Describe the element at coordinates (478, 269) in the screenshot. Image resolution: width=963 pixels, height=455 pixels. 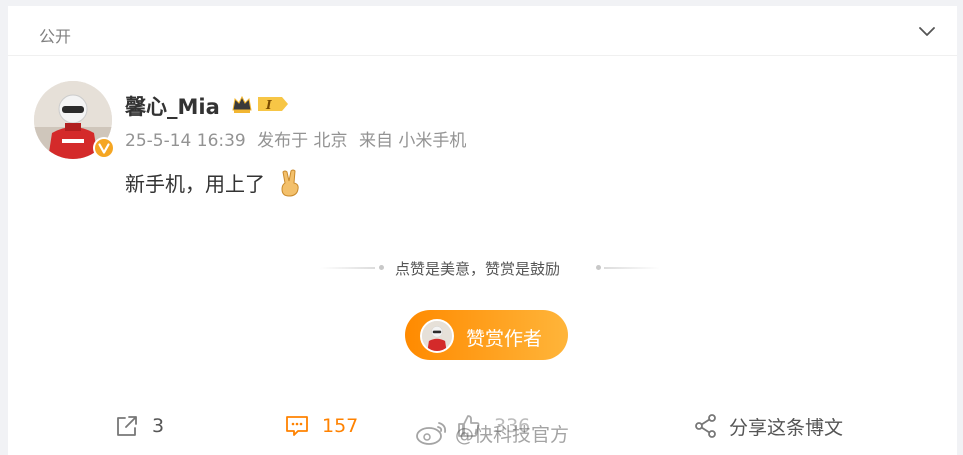
I see `reward-slogan-text: 点赞是美意，赞赏是鼓励` at that location.